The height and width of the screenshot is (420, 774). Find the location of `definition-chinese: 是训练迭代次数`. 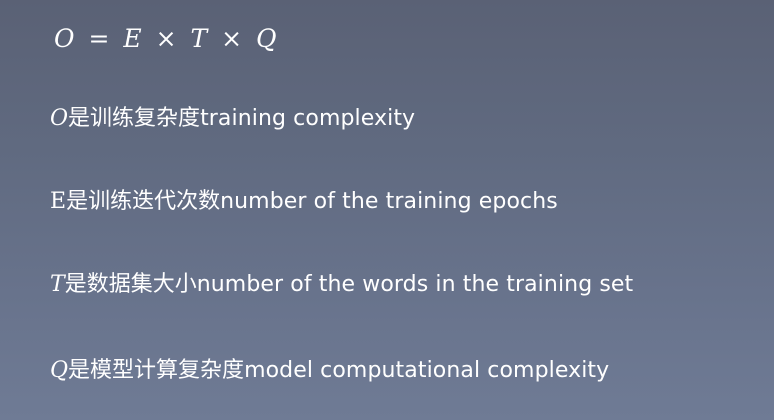

definition-chinese: 是训练迭代次数 is located at coordinates (143, 201).